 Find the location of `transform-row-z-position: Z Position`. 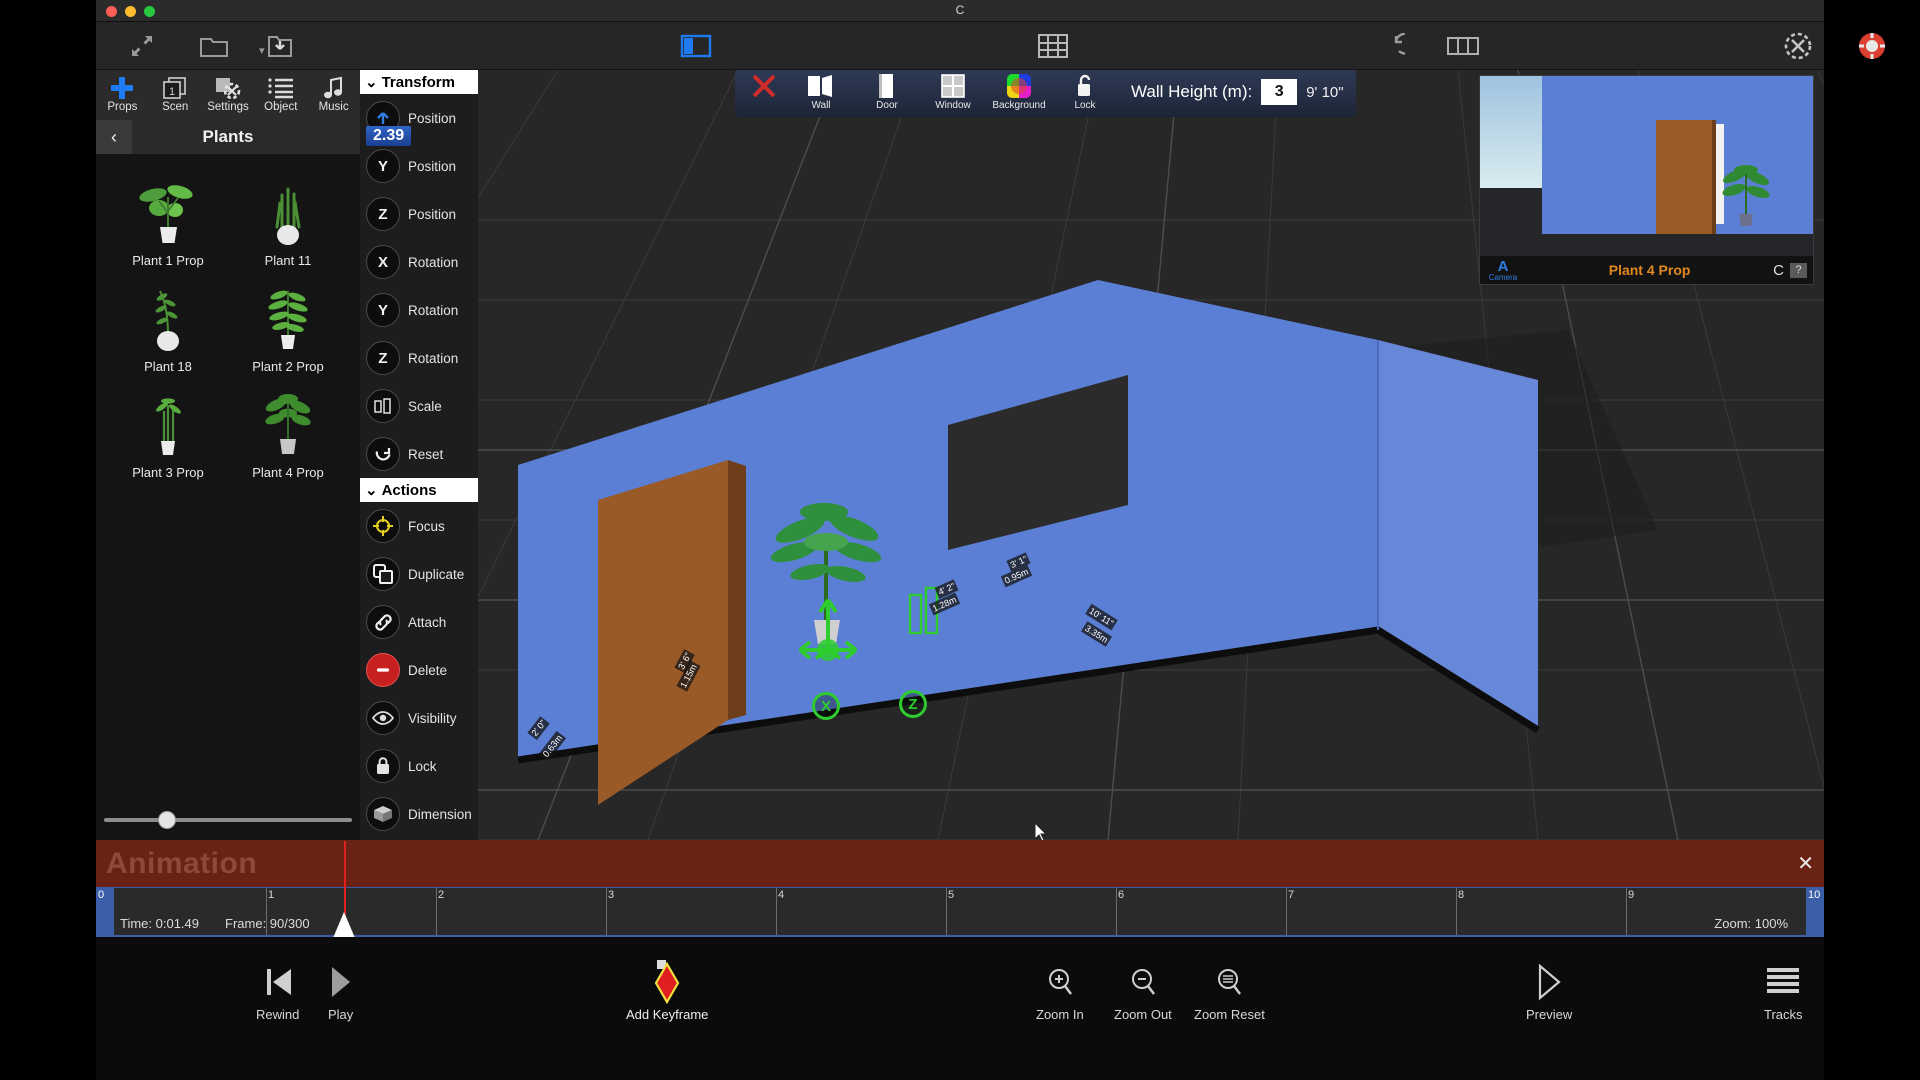

transform-row-z-position: Z Position is located at coordinates (419, 214).